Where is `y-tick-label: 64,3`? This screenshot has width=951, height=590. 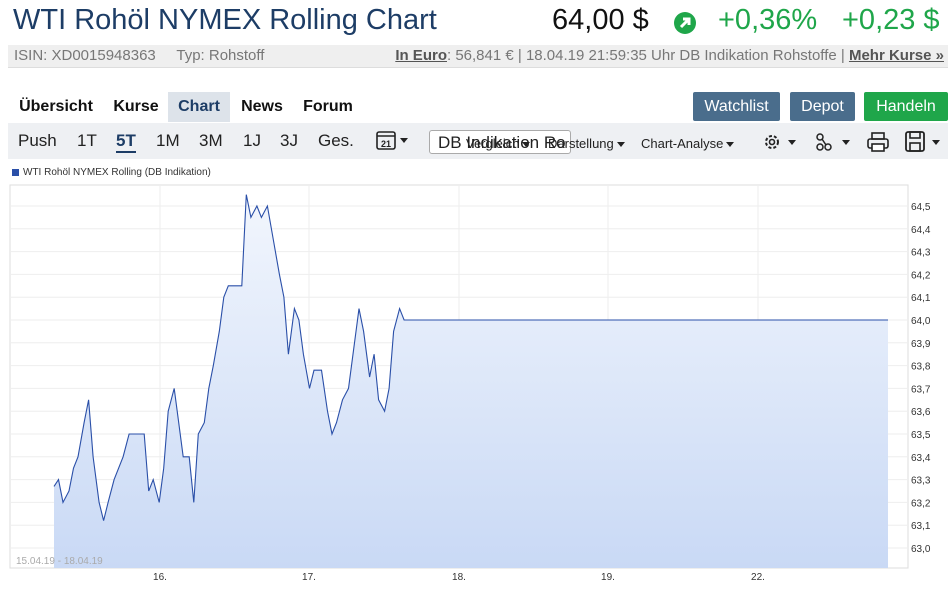
y-tick-label: 64,3 is located at coordinates (921, 253).